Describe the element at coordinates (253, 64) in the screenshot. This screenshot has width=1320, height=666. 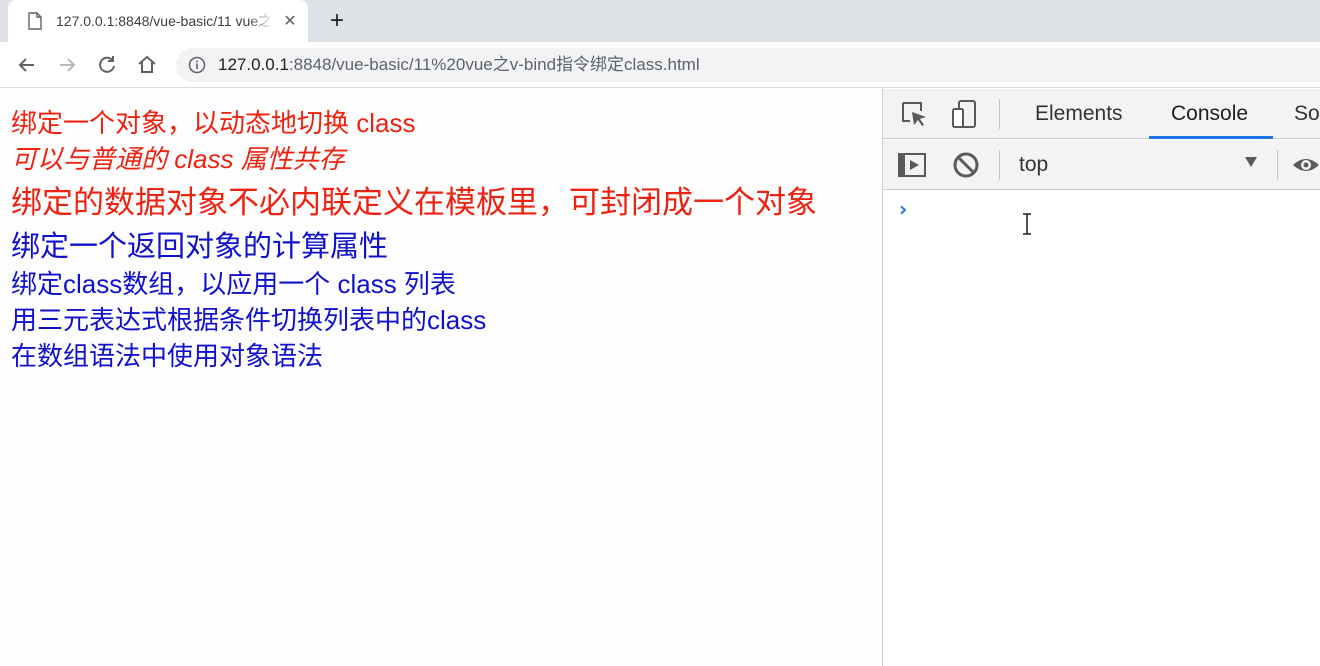
I see `url-host: 127.0.0.1` at that location.